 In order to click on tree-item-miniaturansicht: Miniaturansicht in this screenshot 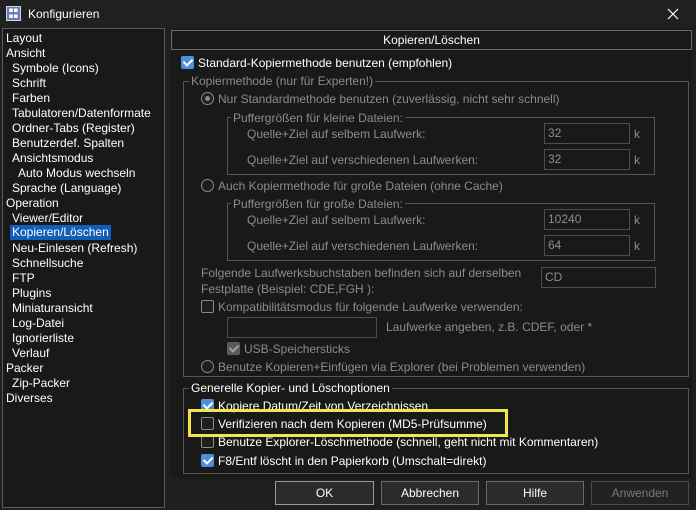, I will do `click(52, 308)`.